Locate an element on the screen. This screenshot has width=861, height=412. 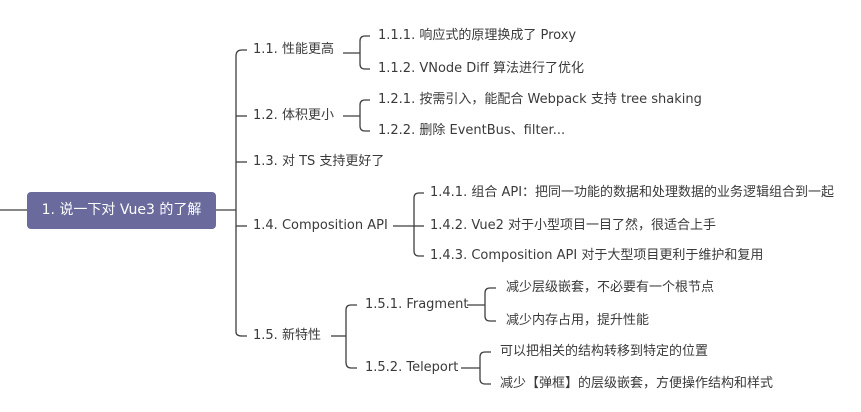
topic-1-3: 1.3. 对 TS 支持更好了 is located at coordinates (318, 162).